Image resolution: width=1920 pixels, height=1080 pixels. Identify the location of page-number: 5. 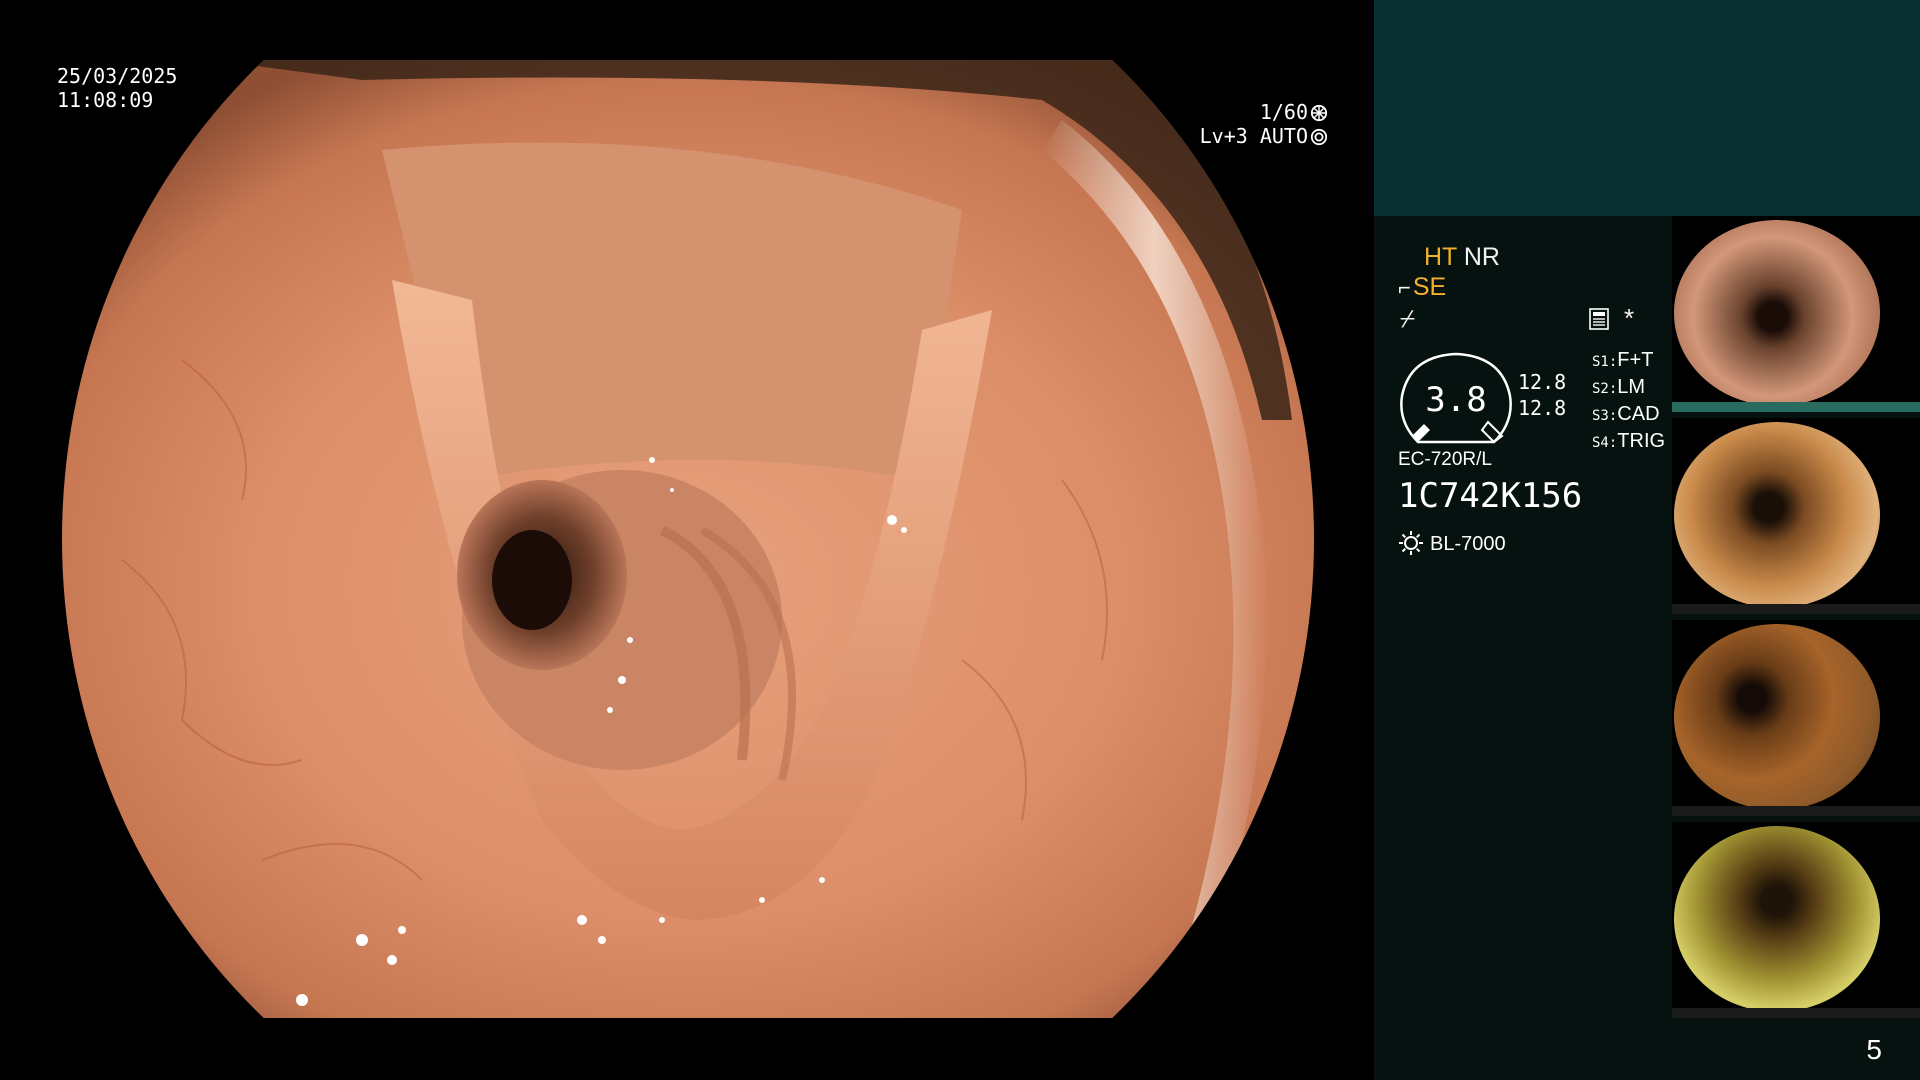
(1874, 1049).